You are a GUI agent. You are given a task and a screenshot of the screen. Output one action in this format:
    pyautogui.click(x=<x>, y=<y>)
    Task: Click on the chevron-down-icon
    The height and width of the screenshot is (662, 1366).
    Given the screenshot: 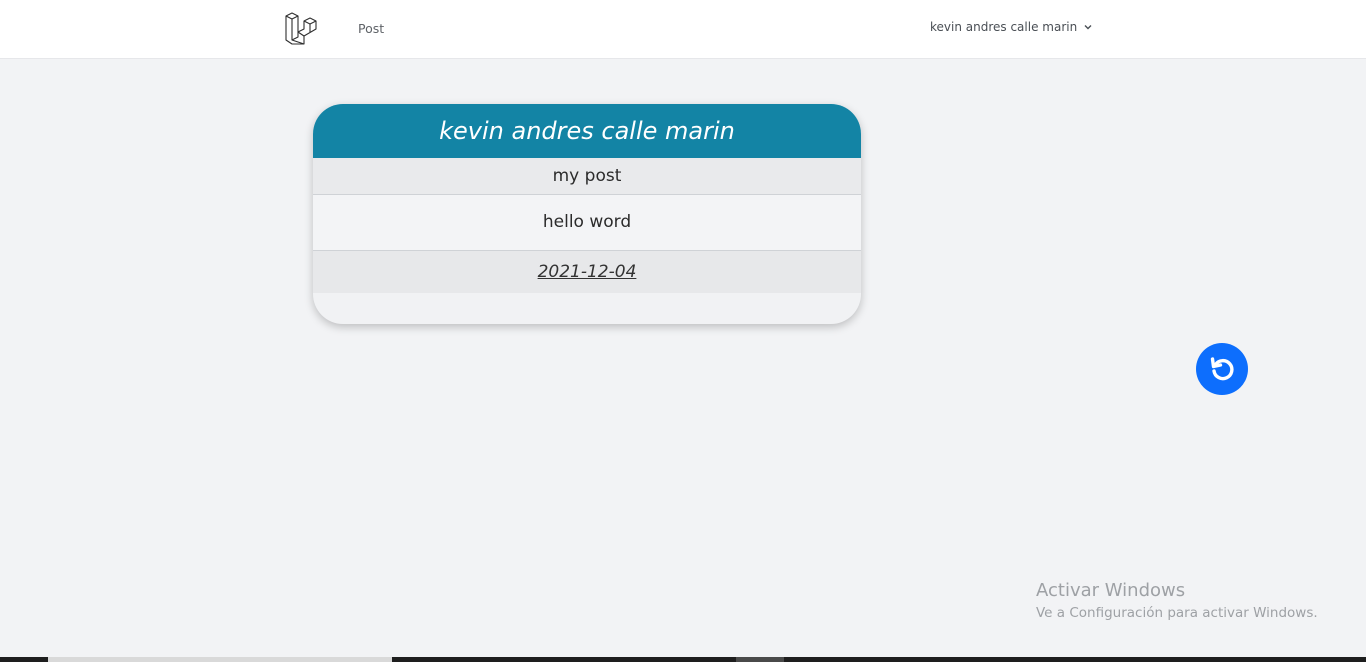 What is the action you would take?
    pyautogui.click(x=1088, y=27)
    